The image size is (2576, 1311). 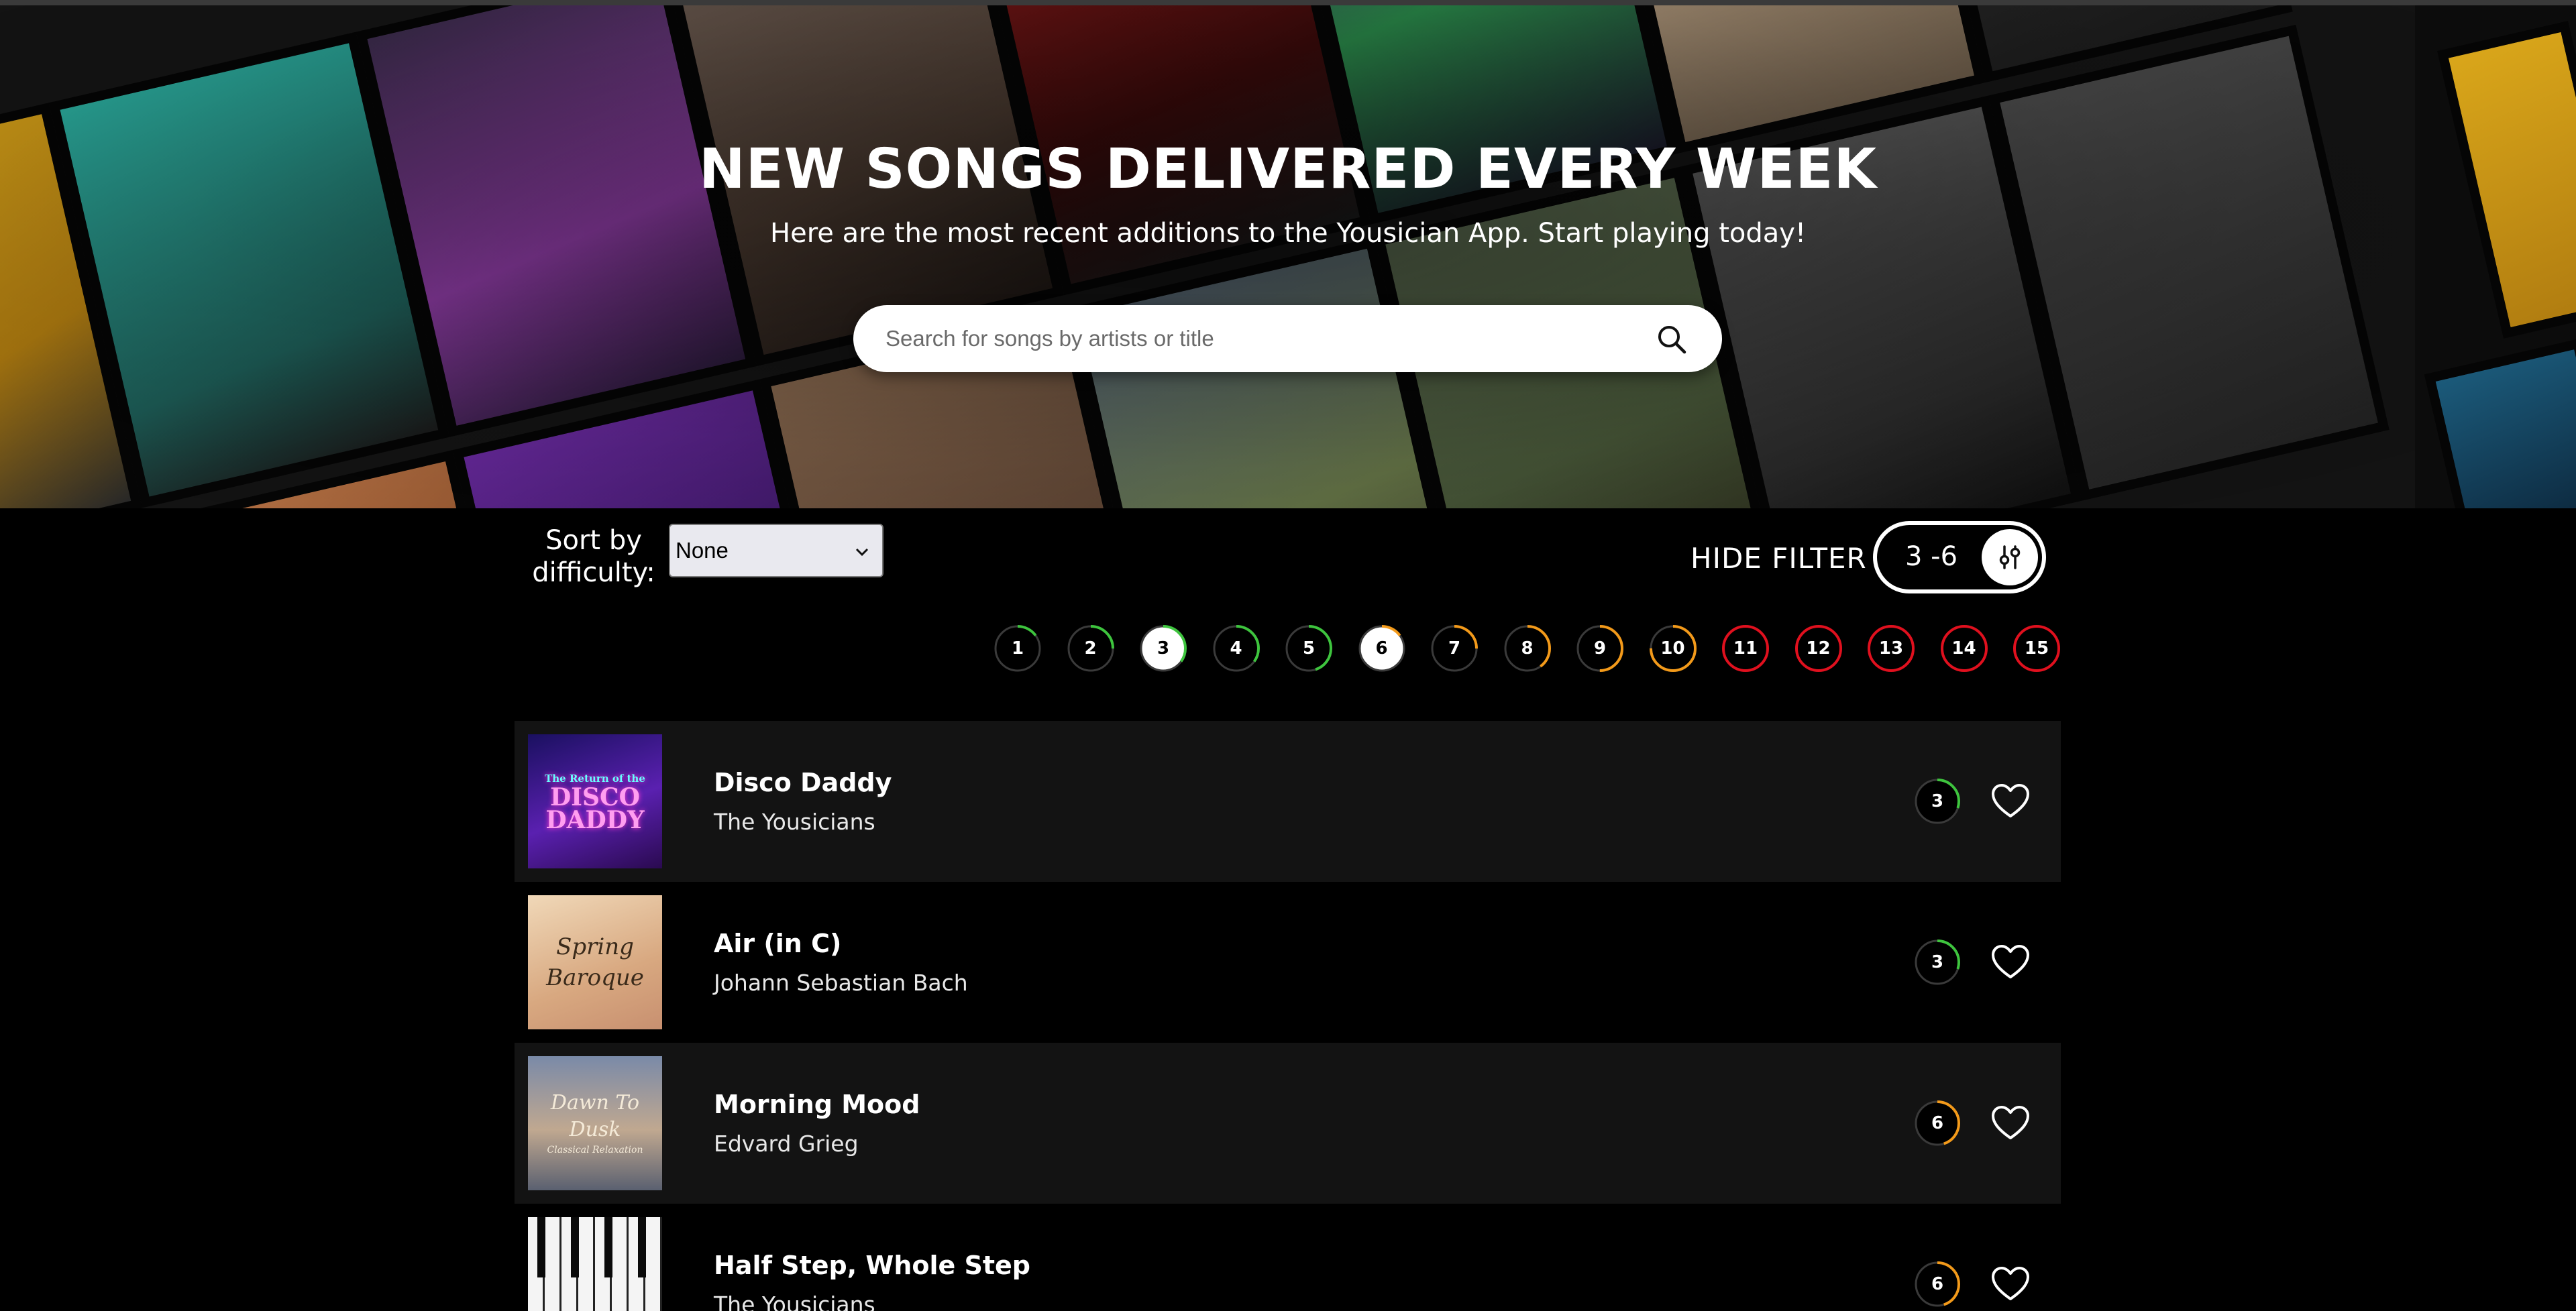 I want to click on song-artist: Edvard Grieg, so click(x=786, y=1144).